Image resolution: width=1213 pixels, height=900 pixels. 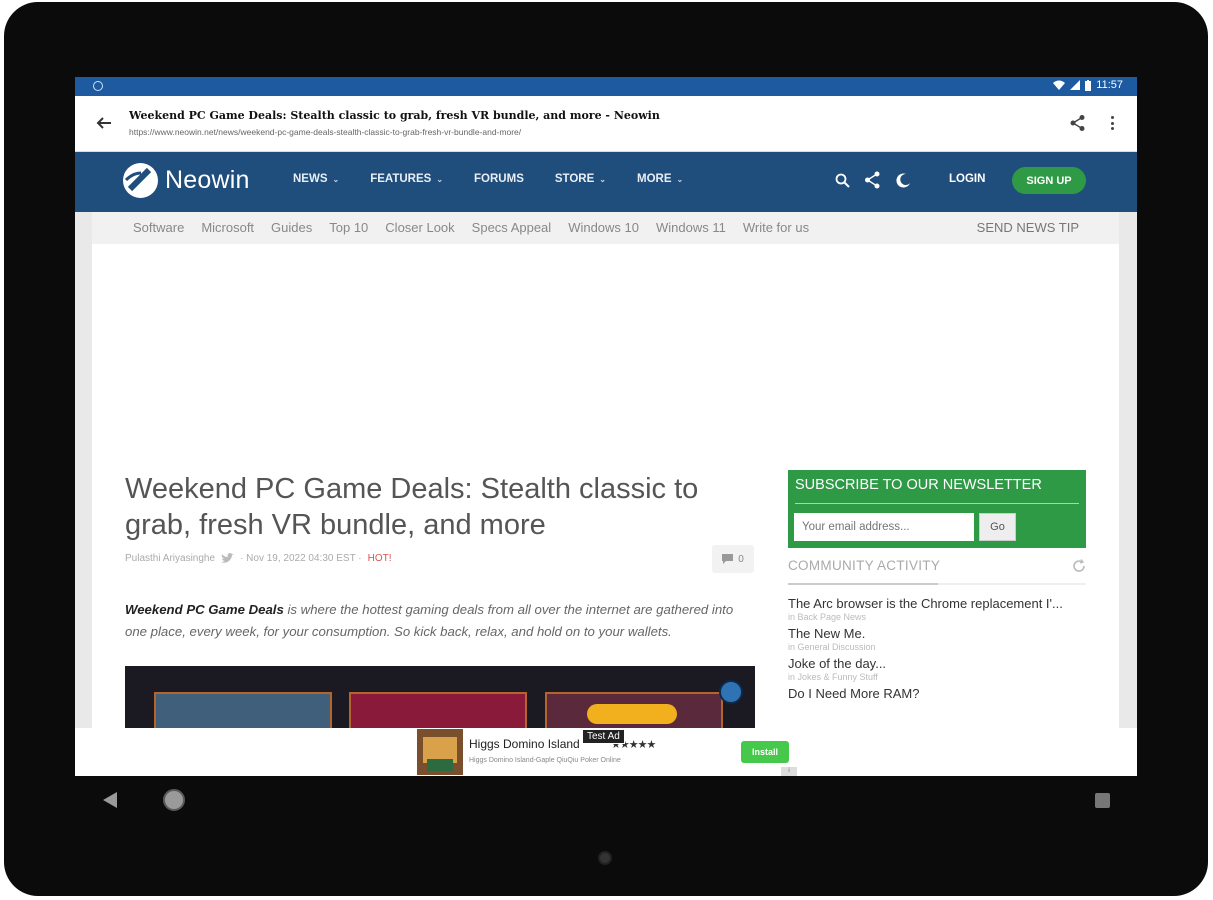 I want to click on category-windows-10: Windows 10, so click(x=603, y=227).